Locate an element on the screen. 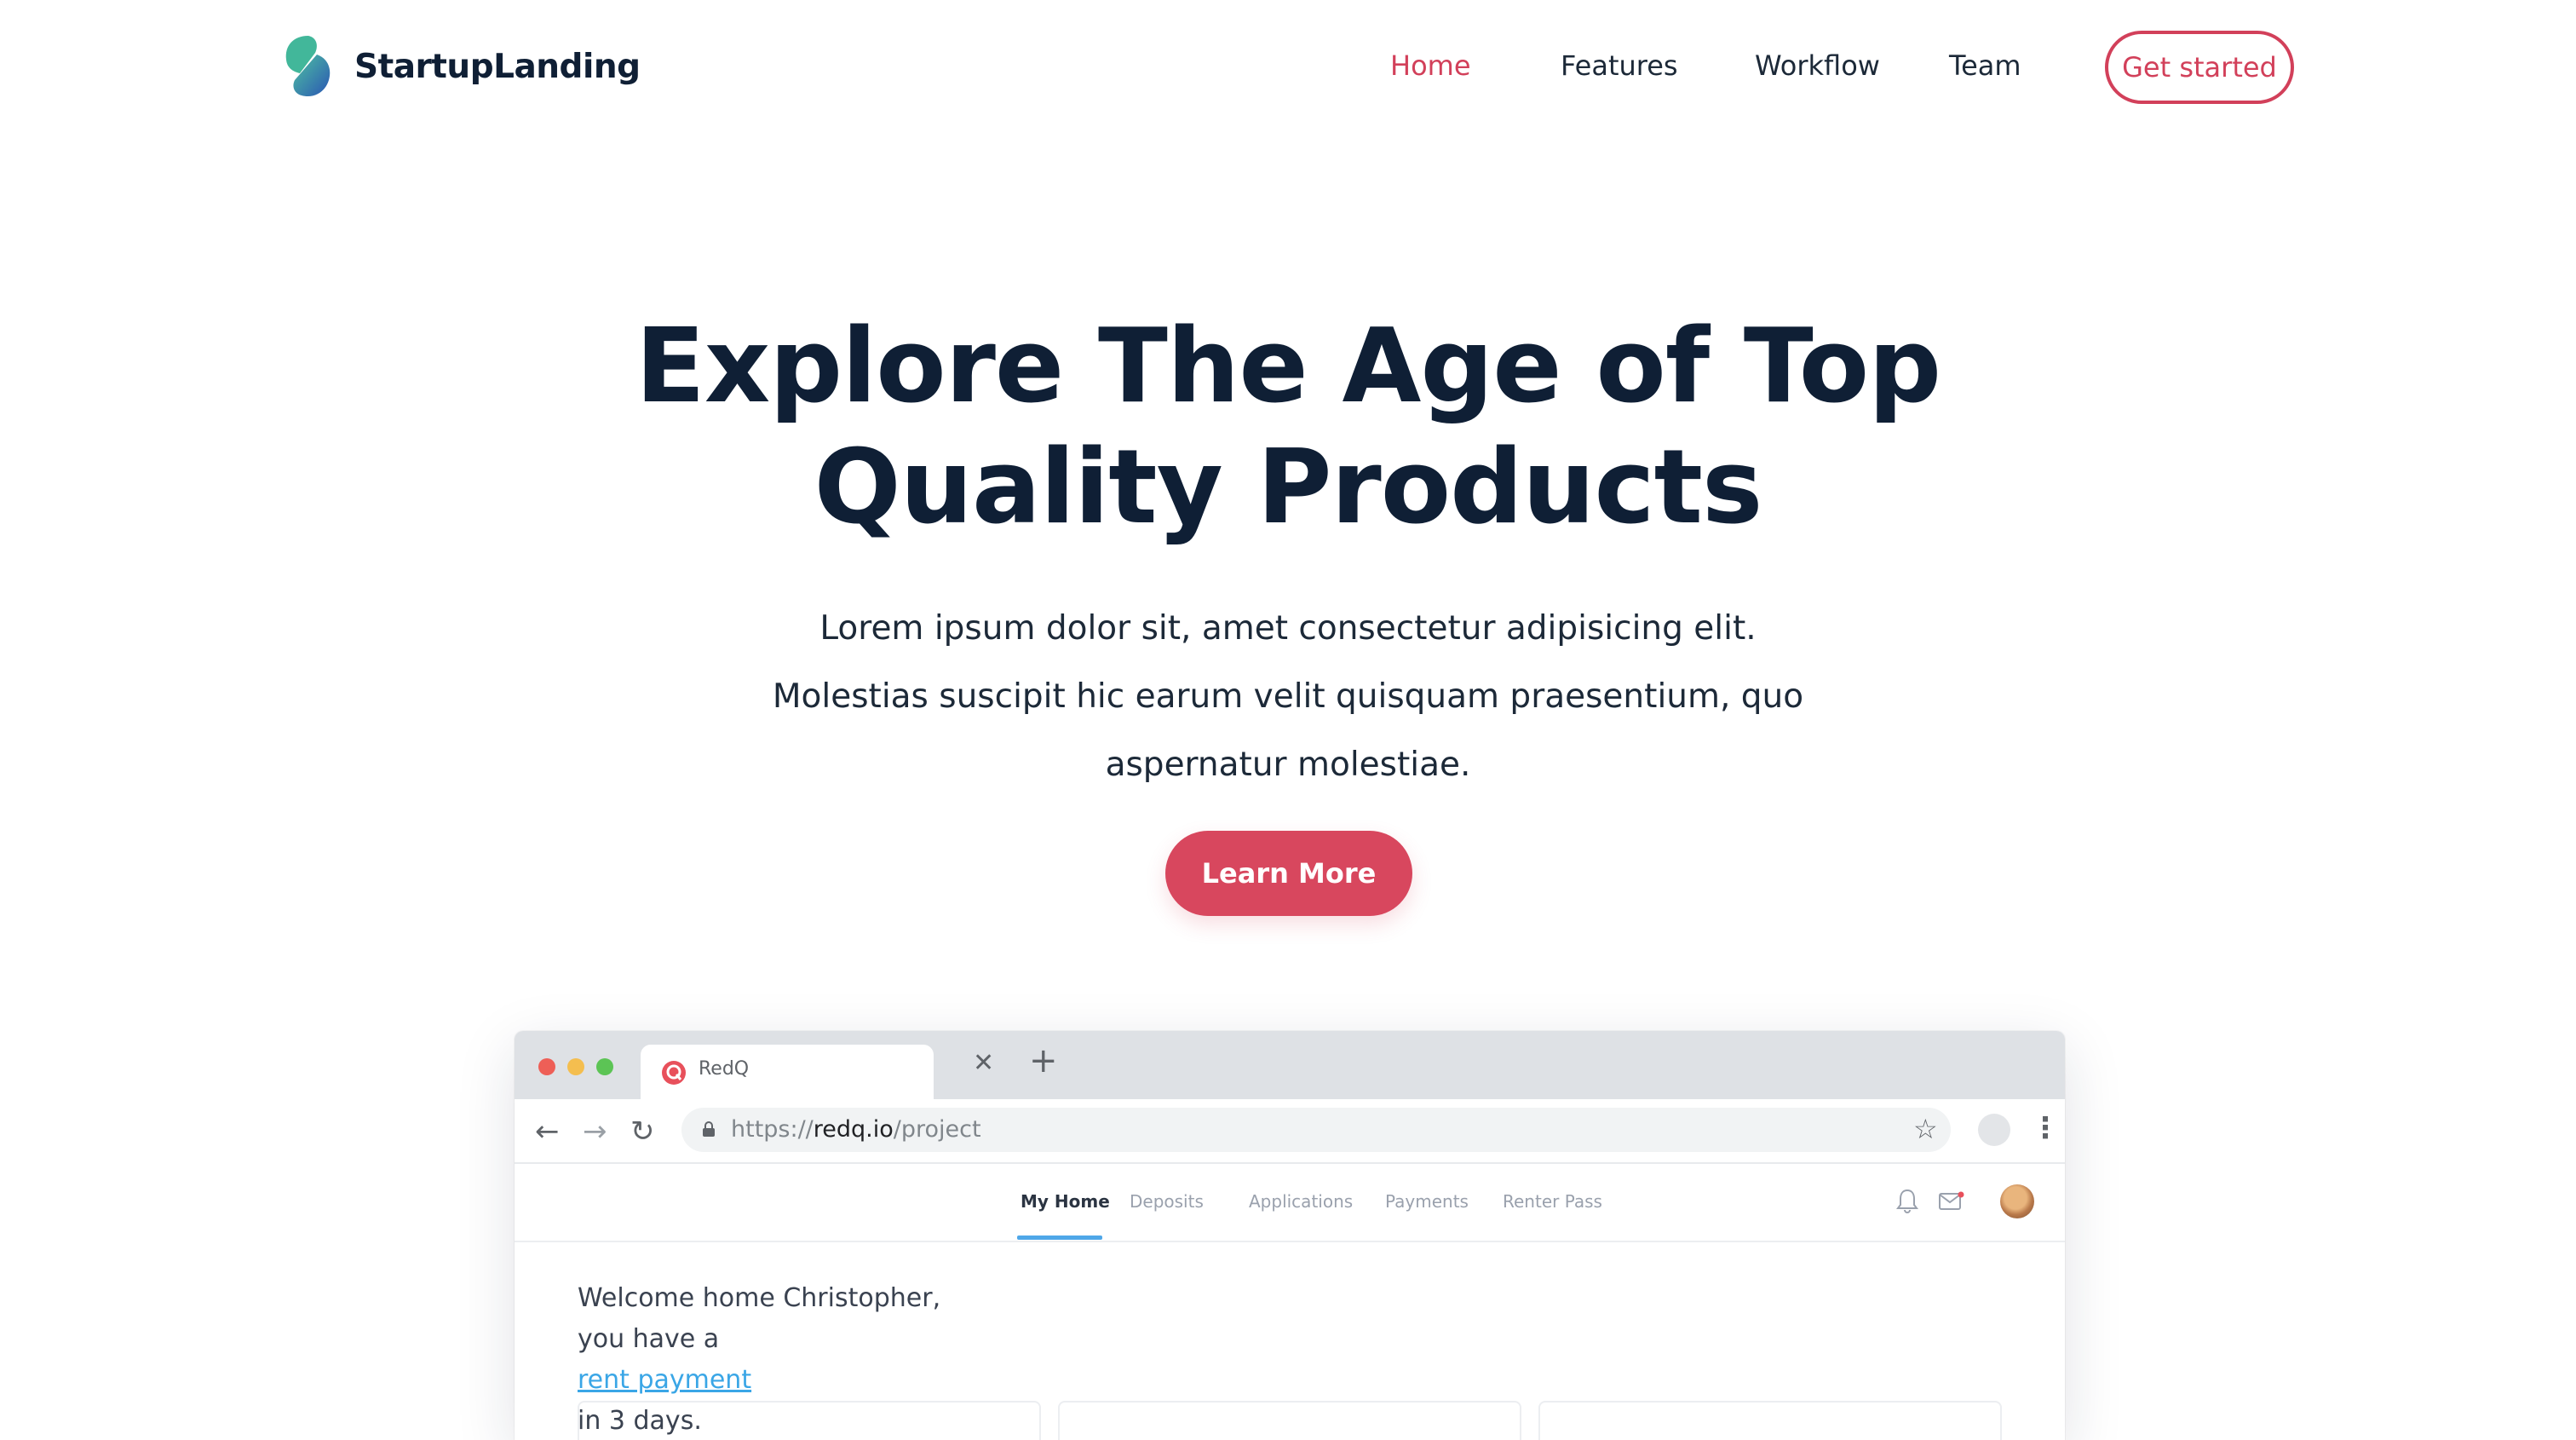 The height and width of the screenshot is (1440, 2576). lock-icon is located at coordinates (709, 1129).